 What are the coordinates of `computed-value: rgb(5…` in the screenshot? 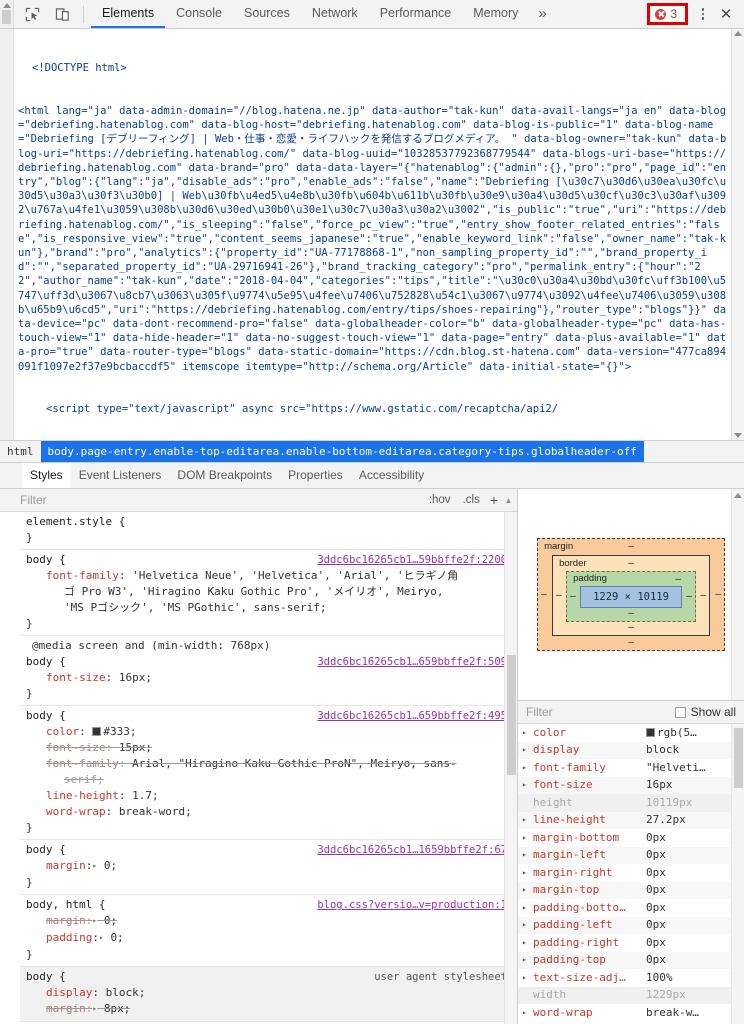 It's located at (671, 732).